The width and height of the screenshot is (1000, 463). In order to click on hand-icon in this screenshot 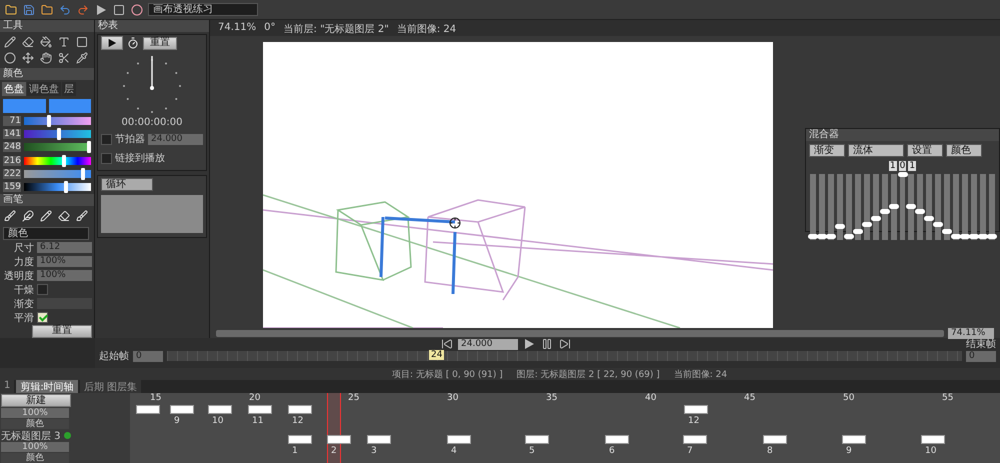, I will do `click(46, 58)`.